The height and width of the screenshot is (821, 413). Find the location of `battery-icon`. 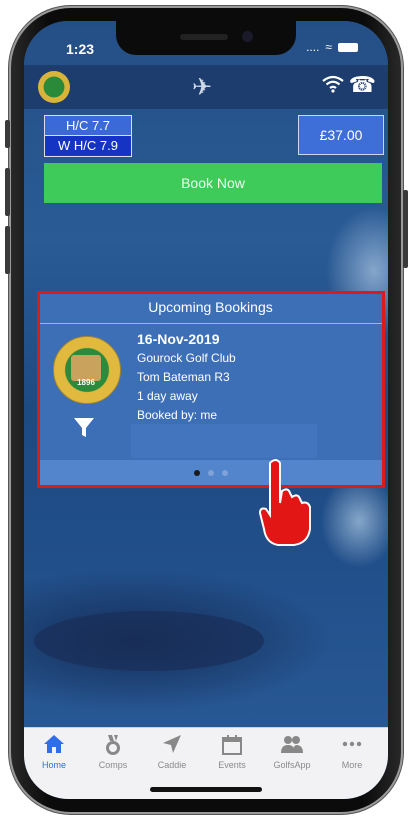

battery-icon is located at coordinates (348, 47).